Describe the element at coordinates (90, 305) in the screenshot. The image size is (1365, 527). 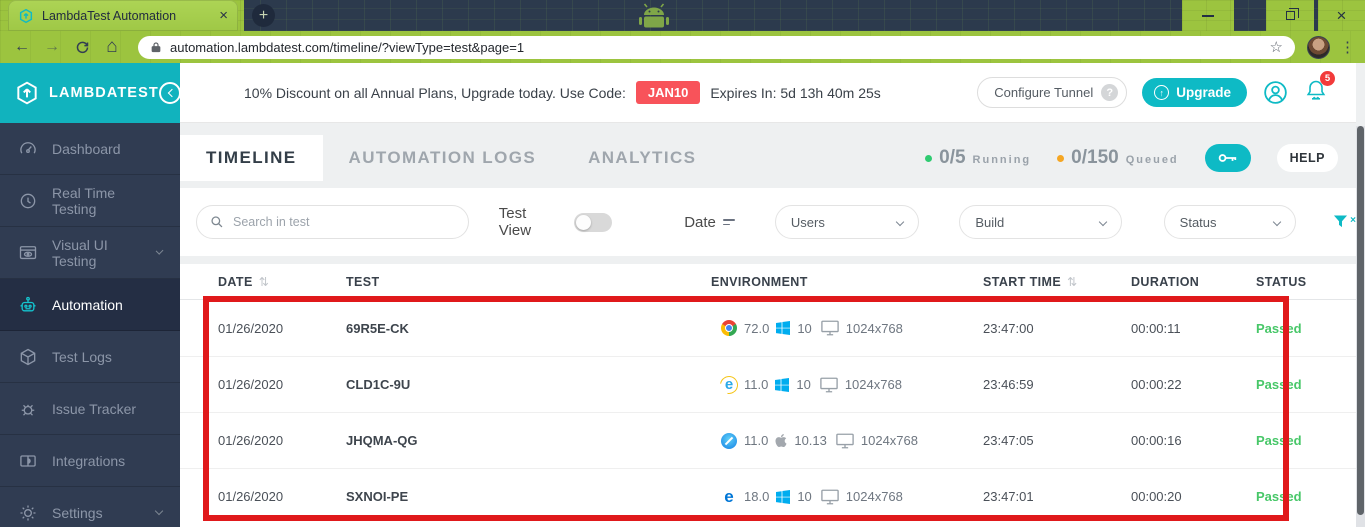
I see `sidebar-item-automation: Automation` at that location.